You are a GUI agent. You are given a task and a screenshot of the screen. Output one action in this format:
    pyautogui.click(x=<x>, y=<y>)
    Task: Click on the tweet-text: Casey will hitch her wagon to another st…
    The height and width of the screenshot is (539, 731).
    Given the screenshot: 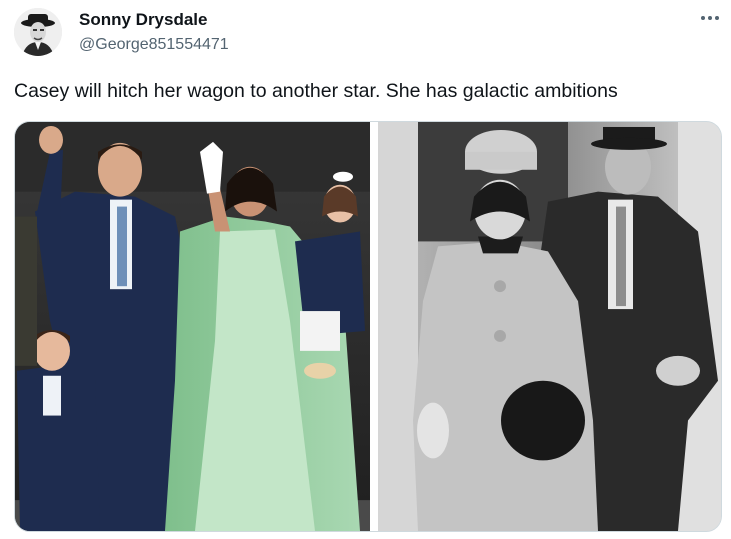 What is the action you would take?
    pyautogui.click(x=316, y=91)
    